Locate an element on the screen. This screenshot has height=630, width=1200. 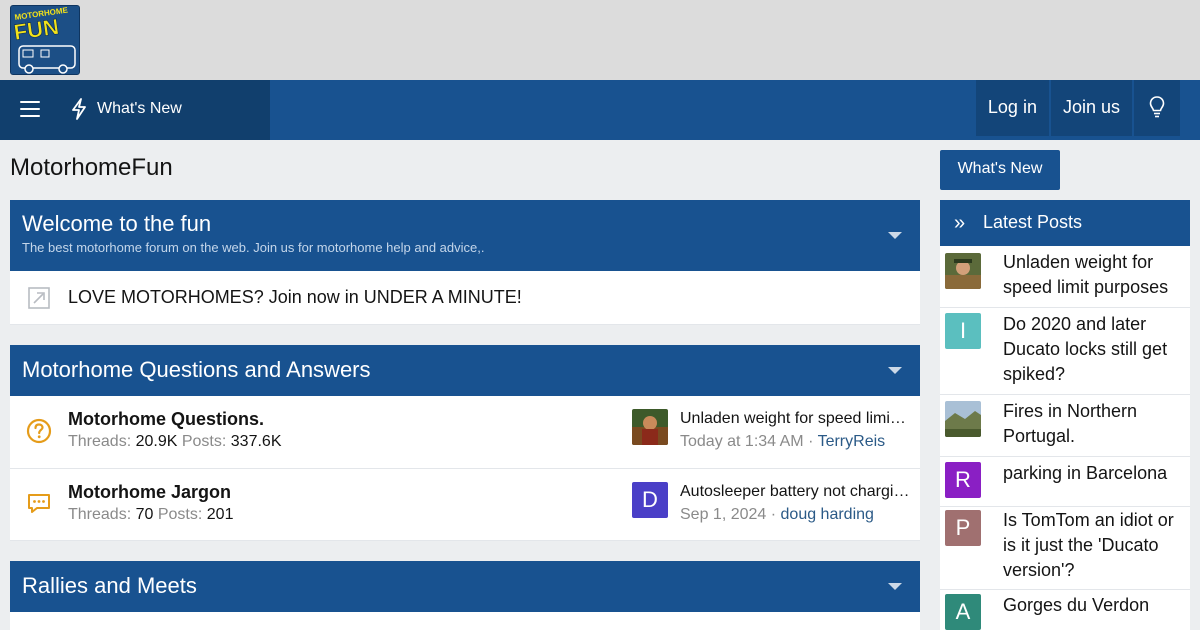
forum-row is located at coordinates (465, 621).